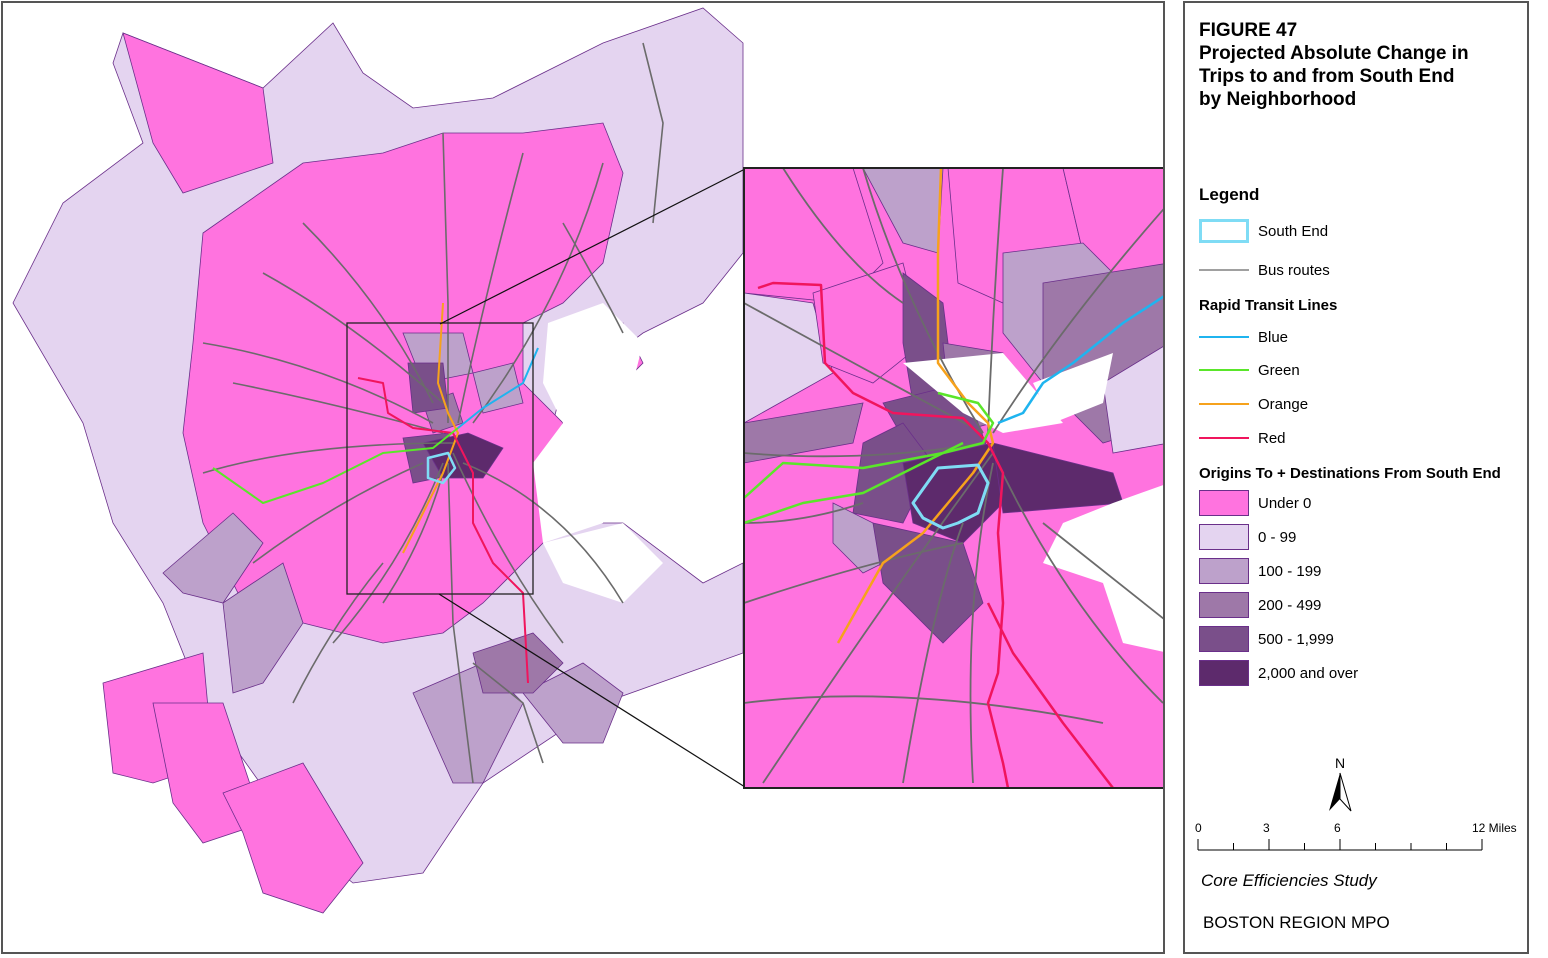  Describe the element at coordinates (1290, 605) in the screenshot. I see `legend-label: 200 - 499` at that location.